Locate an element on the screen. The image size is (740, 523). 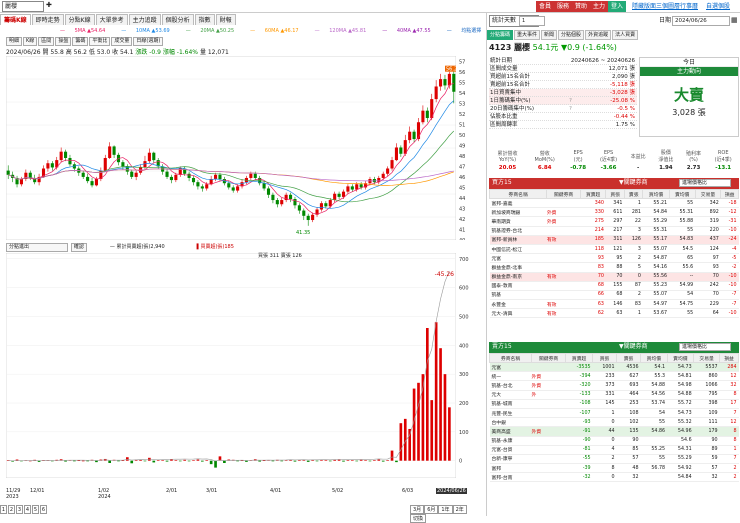
table-row: 富邦-嘉義 340 341 1 55.21 55 342 -18 is located at coordinates (614, 203).